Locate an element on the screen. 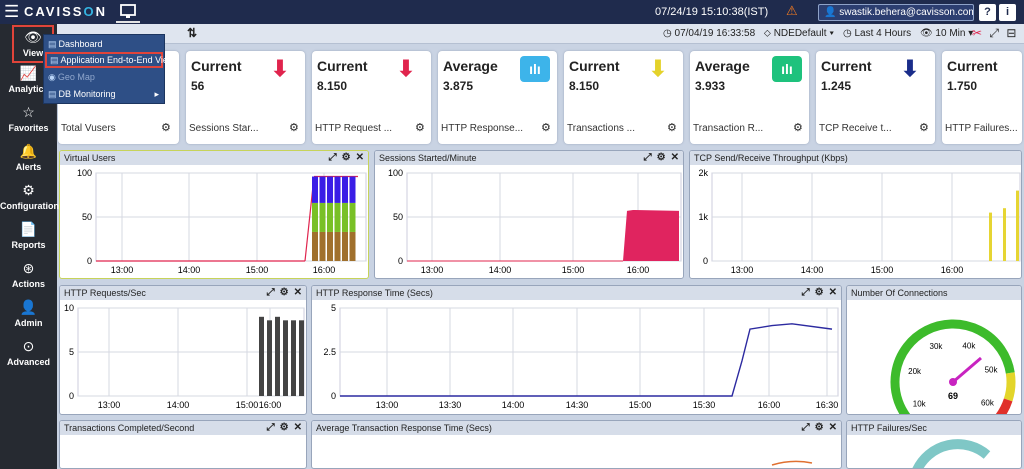 Image resolution: width=1024 pixels, height=469 pixels. help-button: ? is located at coordinates (987, 12).